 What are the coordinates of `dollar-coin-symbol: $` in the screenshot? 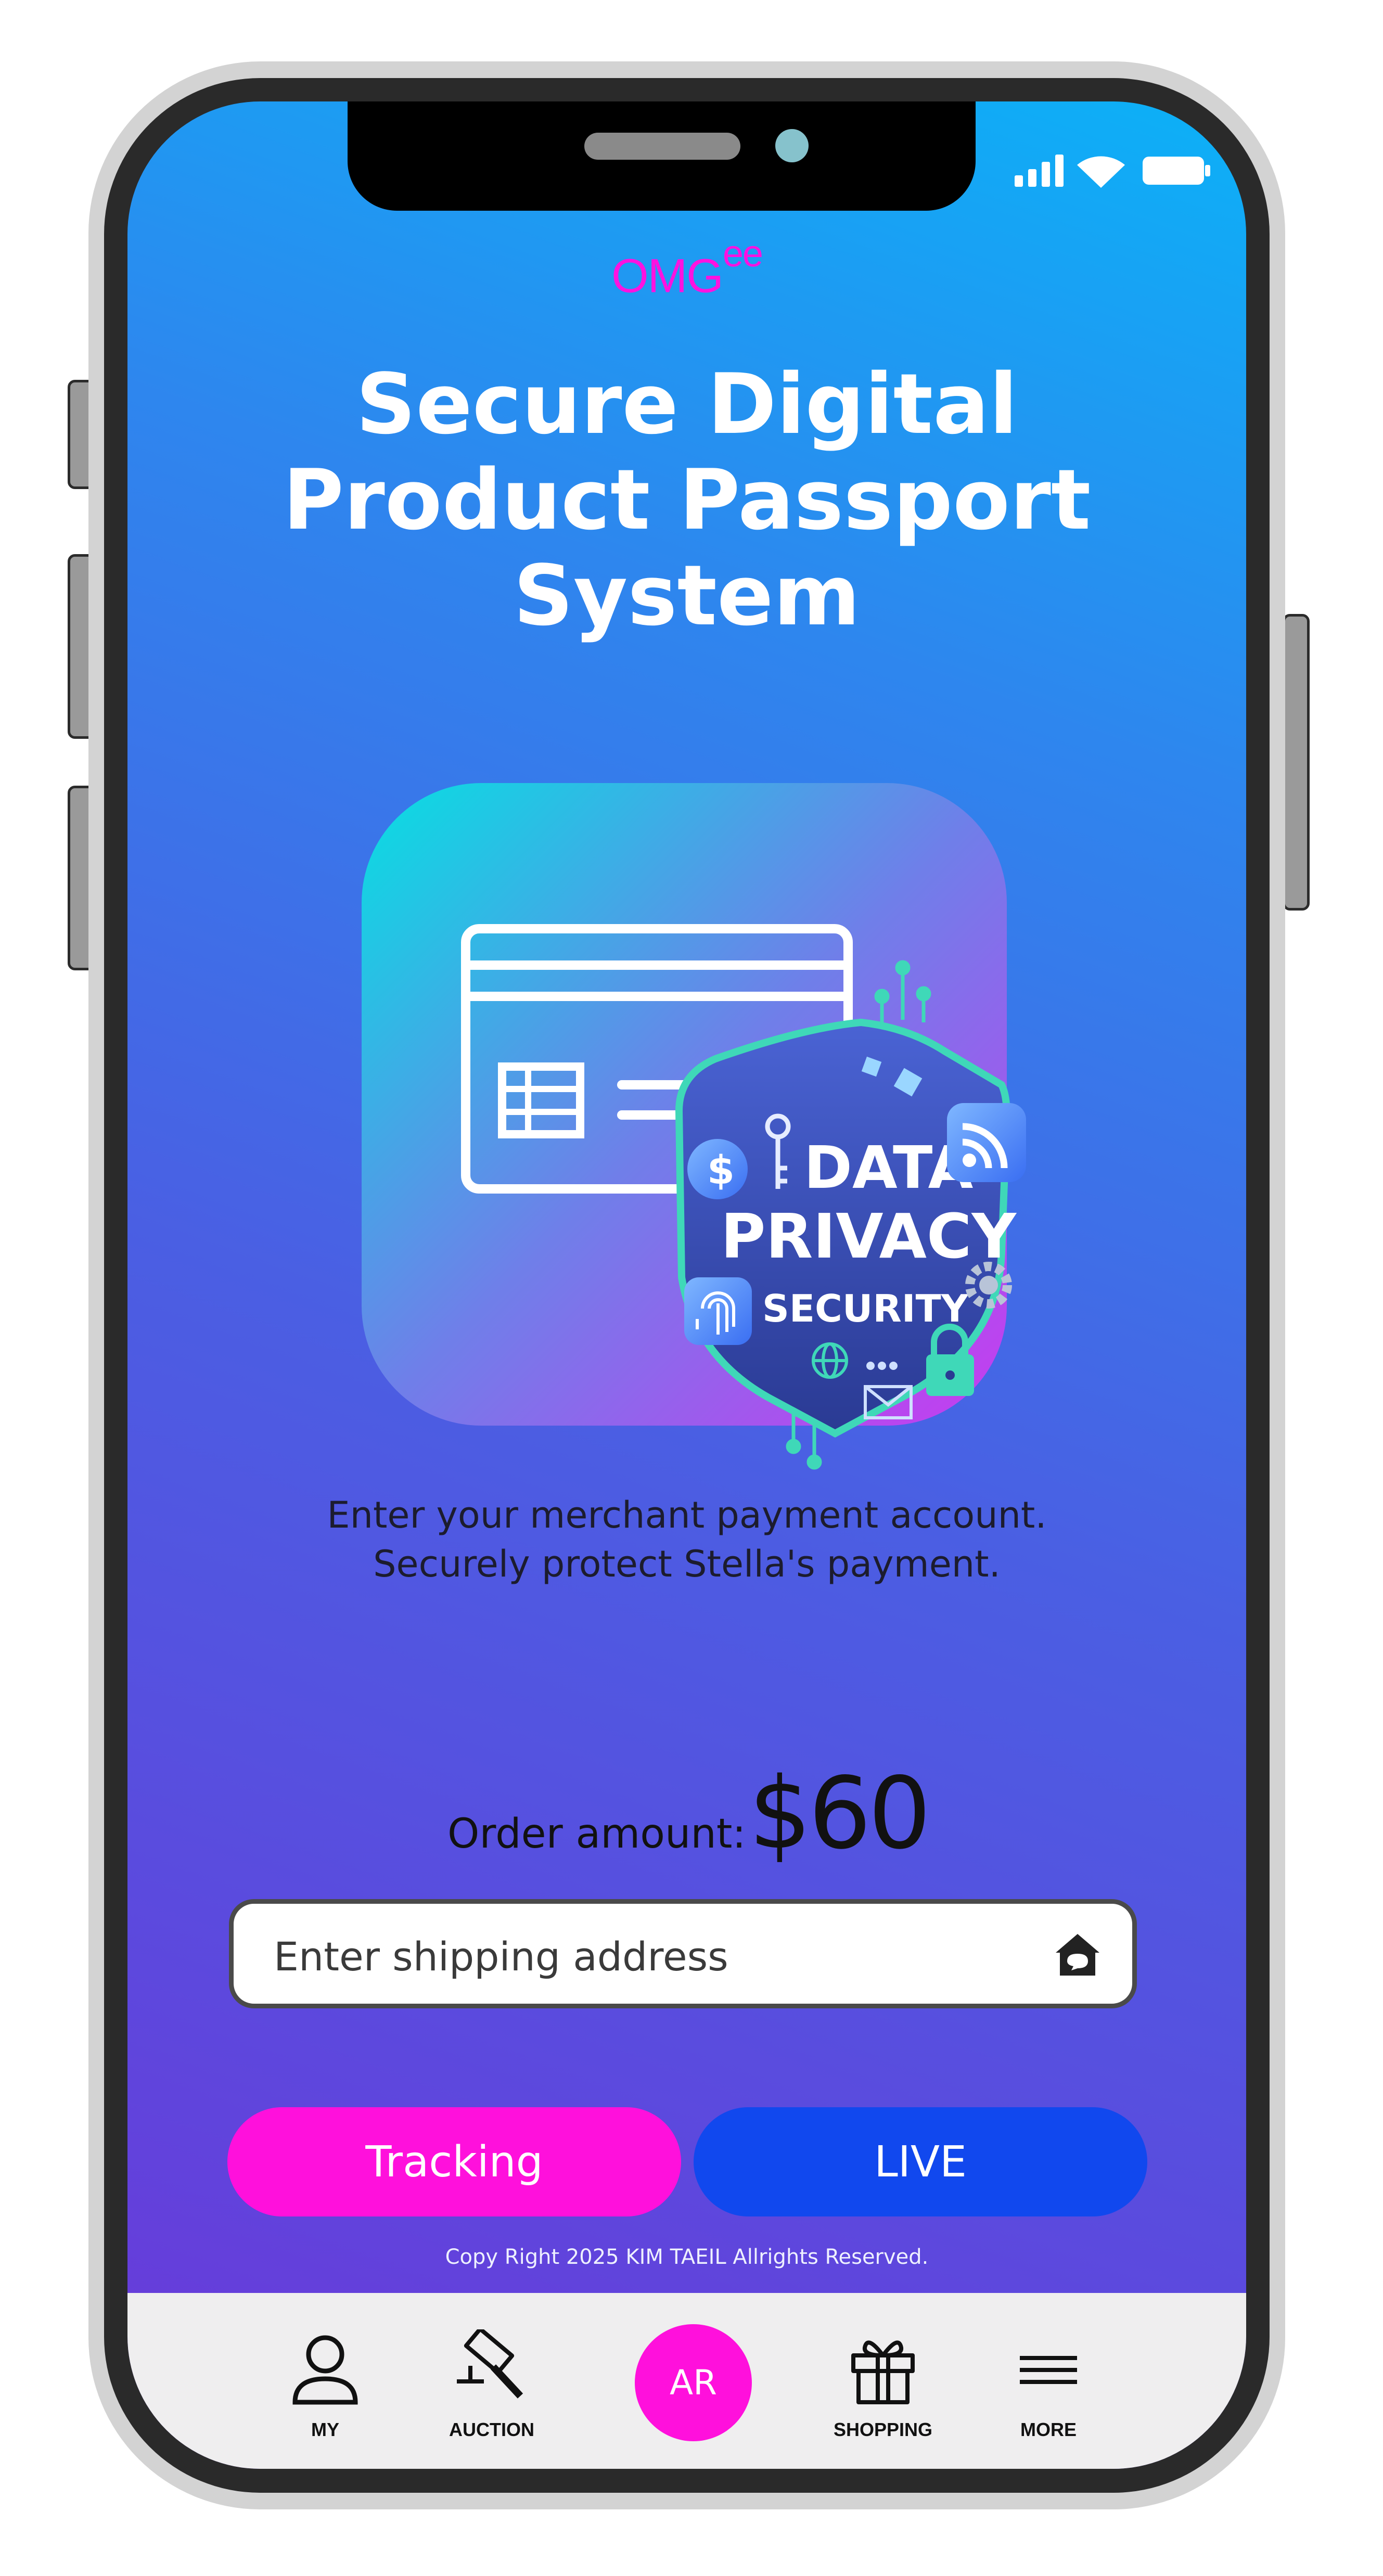 It's located at (721, 1170).